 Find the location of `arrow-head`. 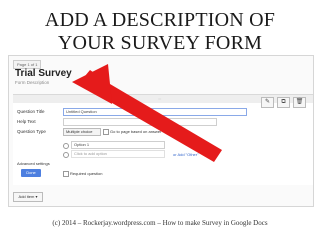

arrow-head is located at coordinates (92, 84).